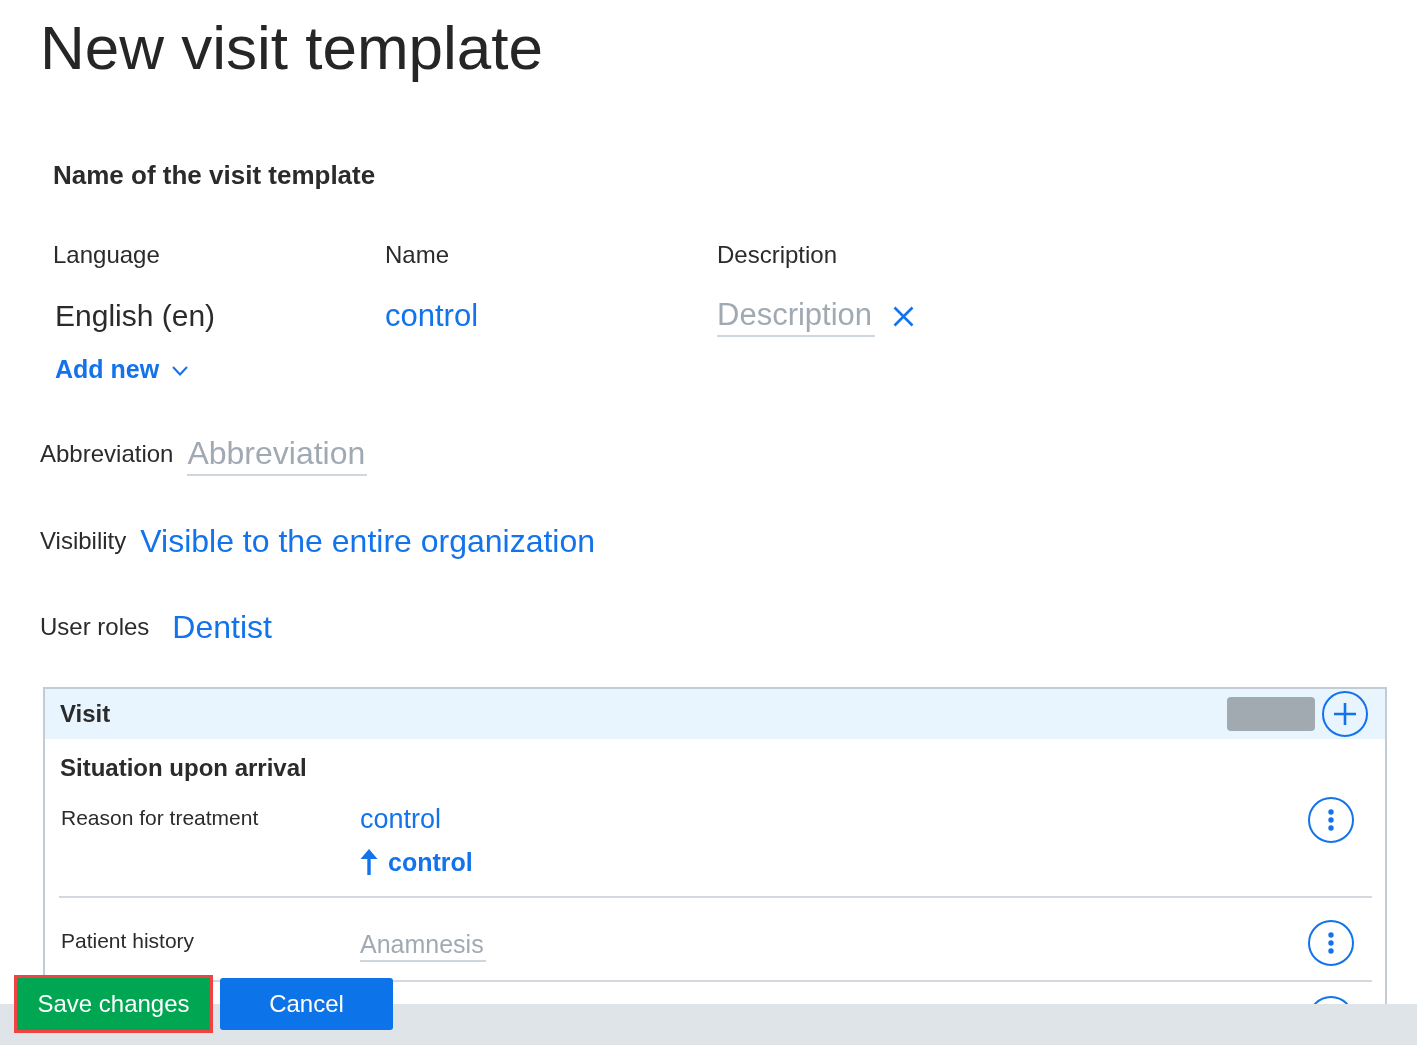  I want to click on add-new-button: Add new, so click(121, 369).